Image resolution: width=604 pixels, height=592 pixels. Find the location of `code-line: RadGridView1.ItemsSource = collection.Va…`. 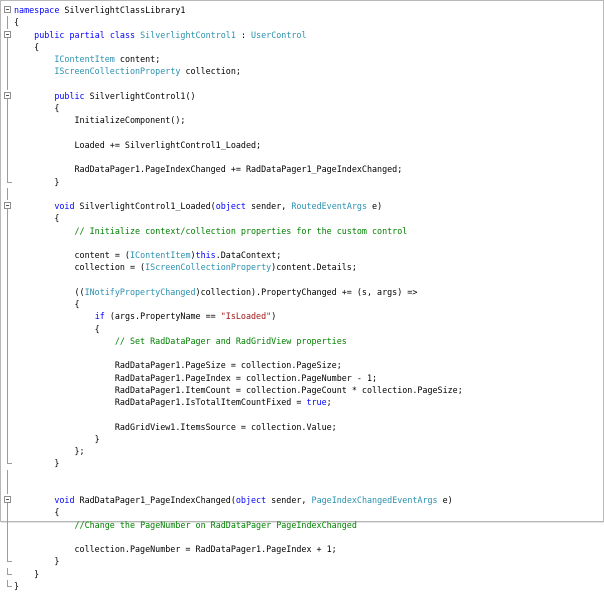

code-line: RadGridView1.ItemsSource = collection.Va… is located at coordinates (301, 426).